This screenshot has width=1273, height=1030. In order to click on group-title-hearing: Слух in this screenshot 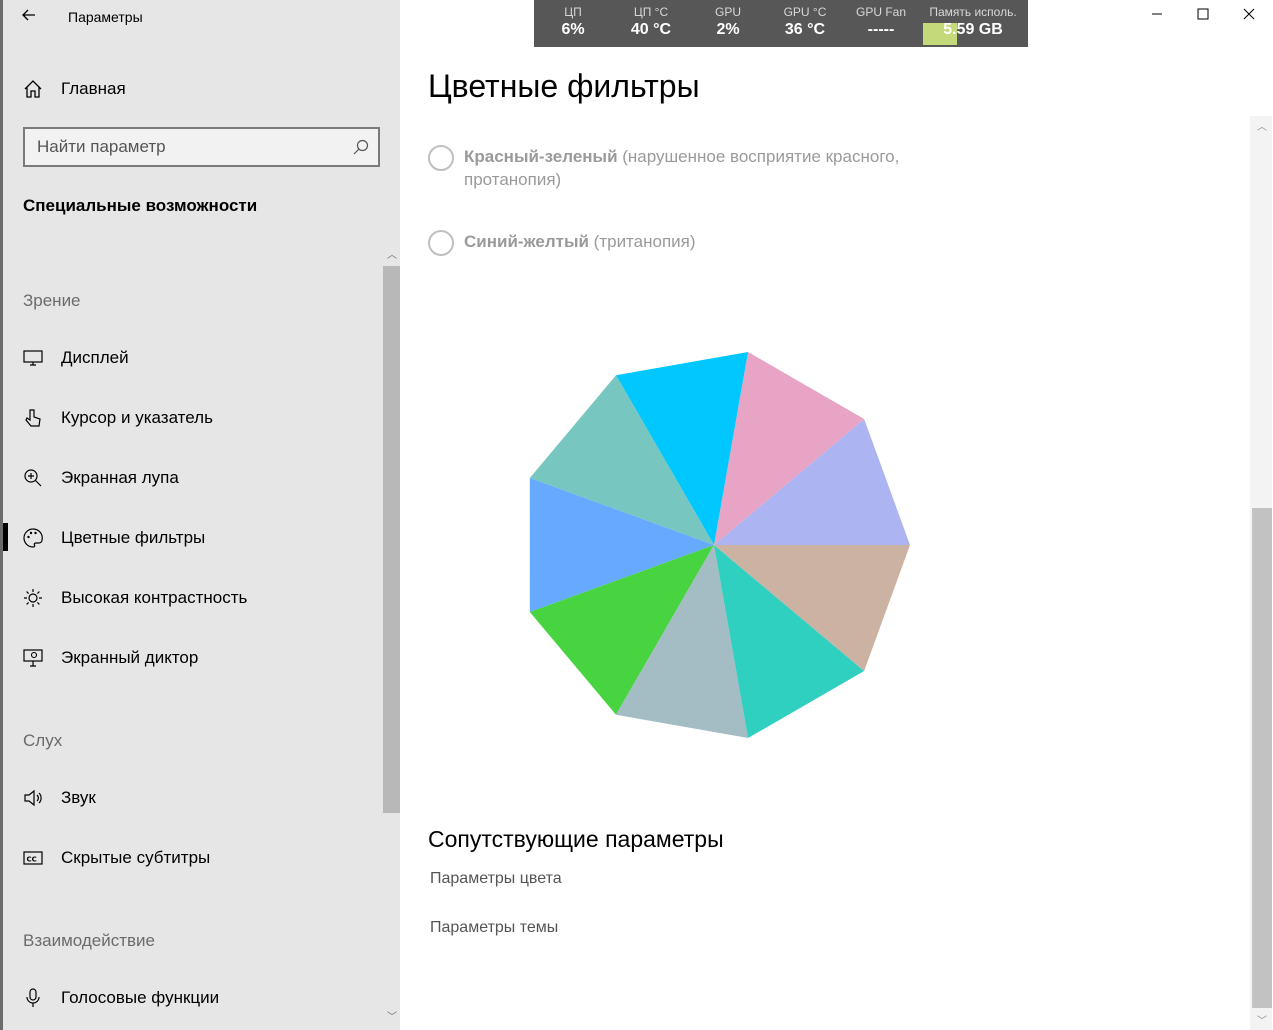, I will do `click(43, 740)`.